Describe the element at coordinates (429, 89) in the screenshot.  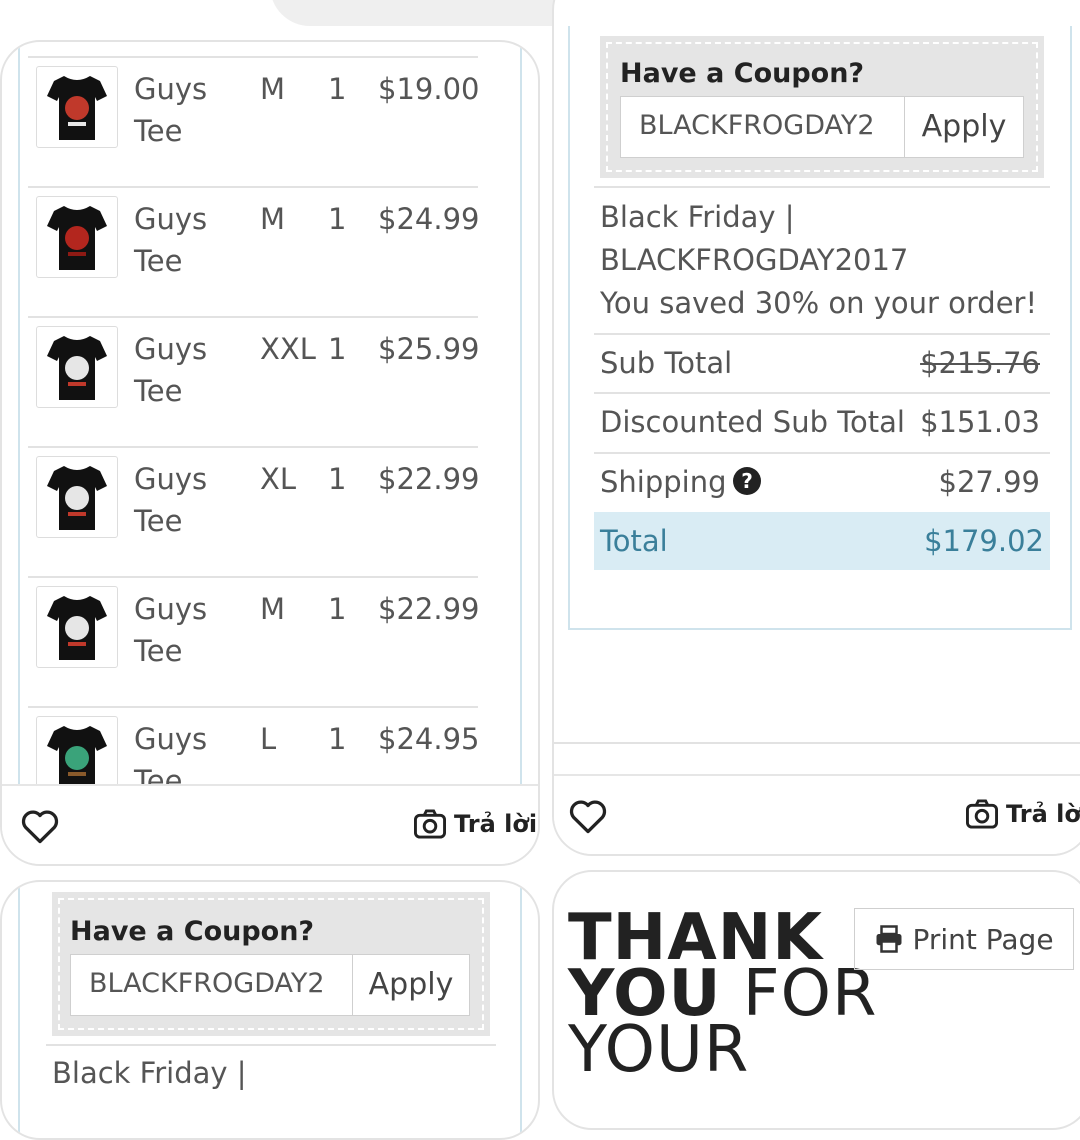
I see `order-item-price: $19.00` at that location.